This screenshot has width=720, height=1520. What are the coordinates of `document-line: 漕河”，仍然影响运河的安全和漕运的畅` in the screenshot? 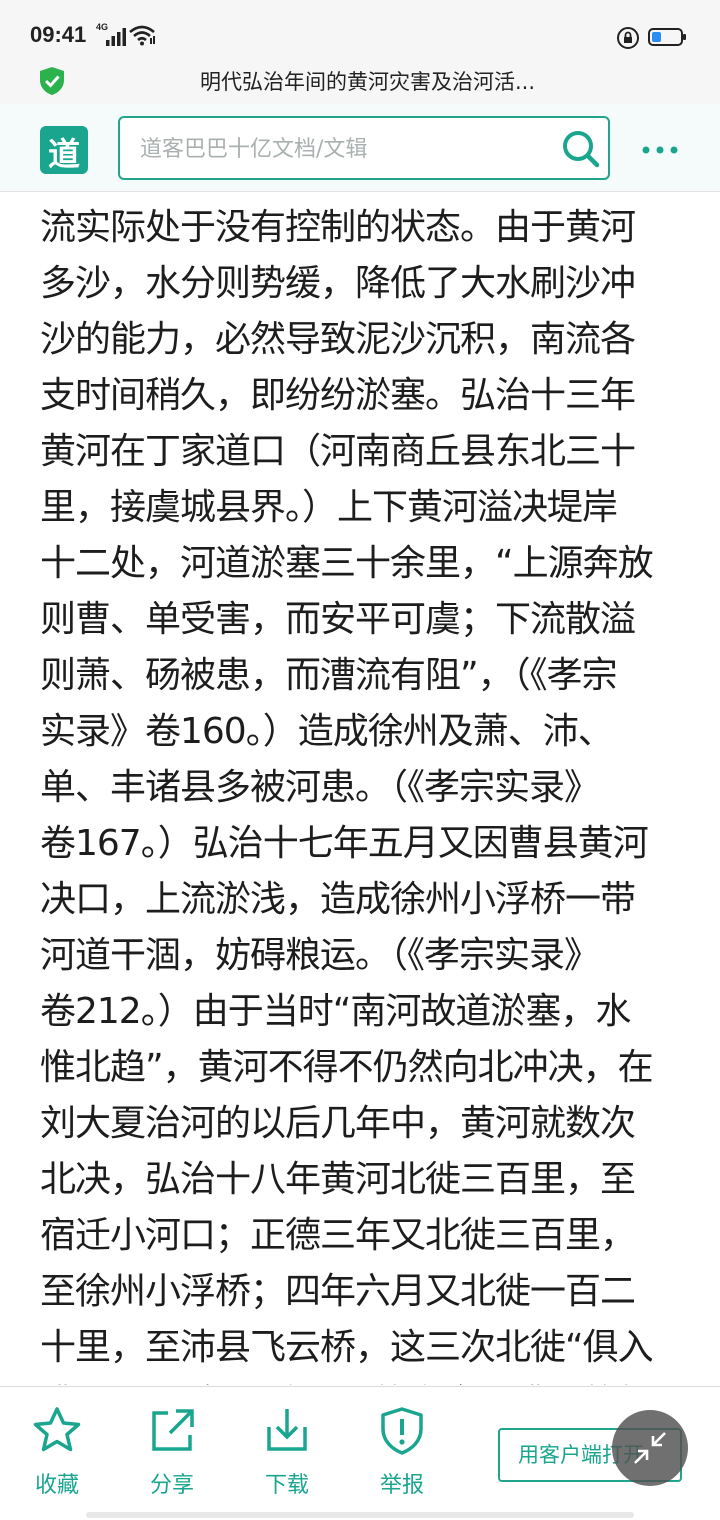 It's located at (360, 1380).